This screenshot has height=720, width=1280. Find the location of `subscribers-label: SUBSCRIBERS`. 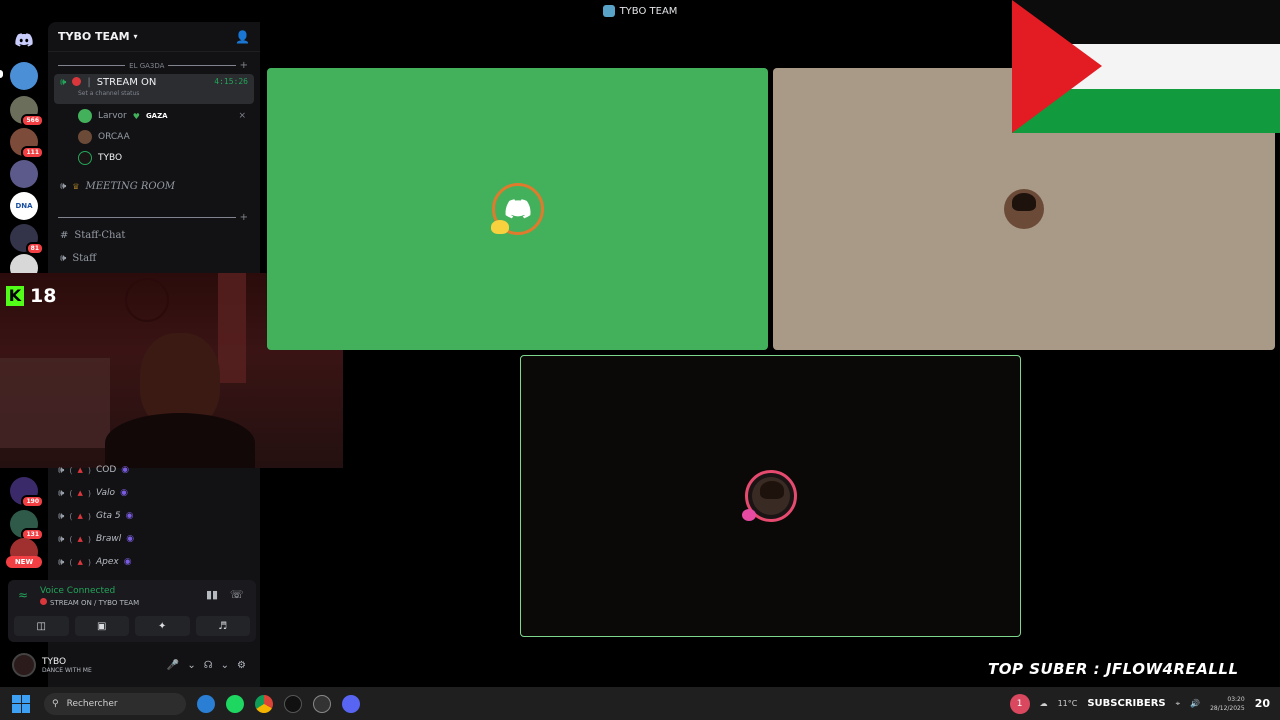

subscribers-label: SUBSCRIBERS is located at coordinates (1126, 703).